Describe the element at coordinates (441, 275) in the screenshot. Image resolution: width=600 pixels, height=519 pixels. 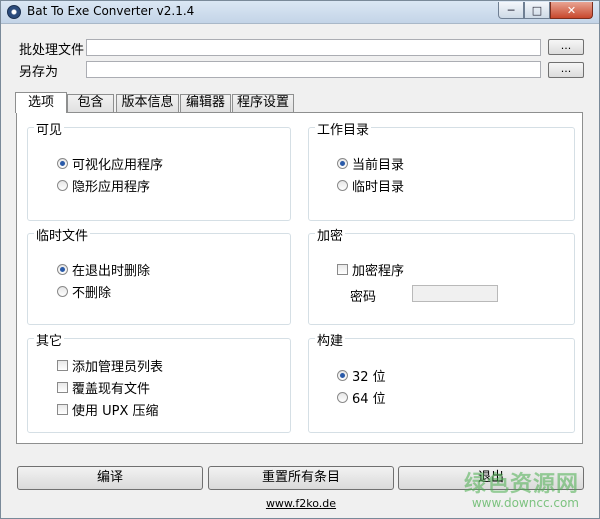
I see `group-encrypt: 加密 加密程序 密码` at that location.